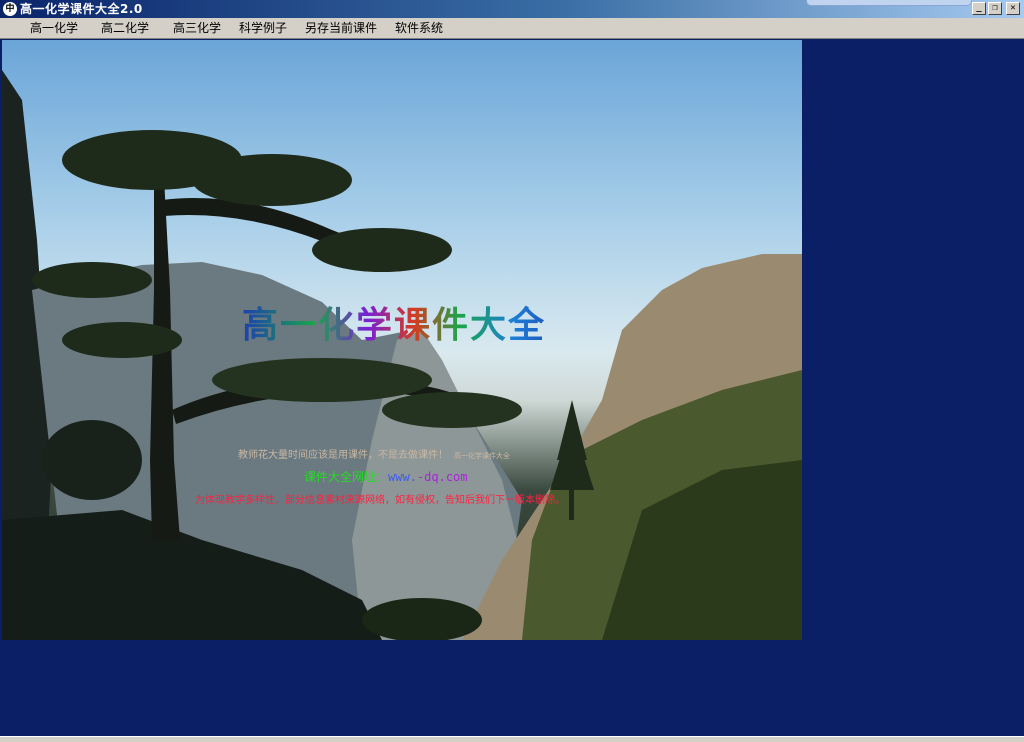  What do you see at coordinates (125, 28) in the screenshot?
I see `menu-grade-two-chemistry: 高二化学` at bounding box center [125, 28].